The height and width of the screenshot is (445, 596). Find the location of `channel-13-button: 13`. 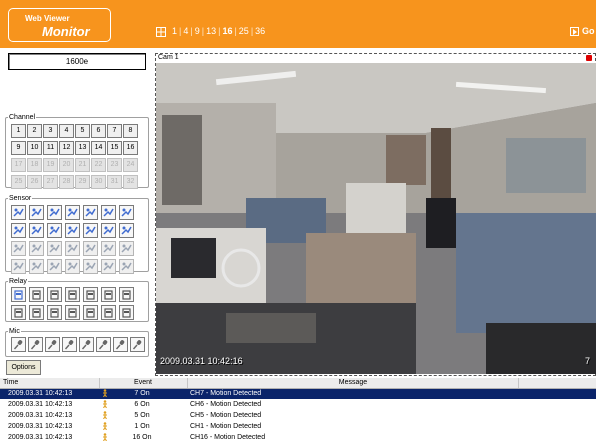

channel-13-button: 13 is located at coordinates (82, 148).